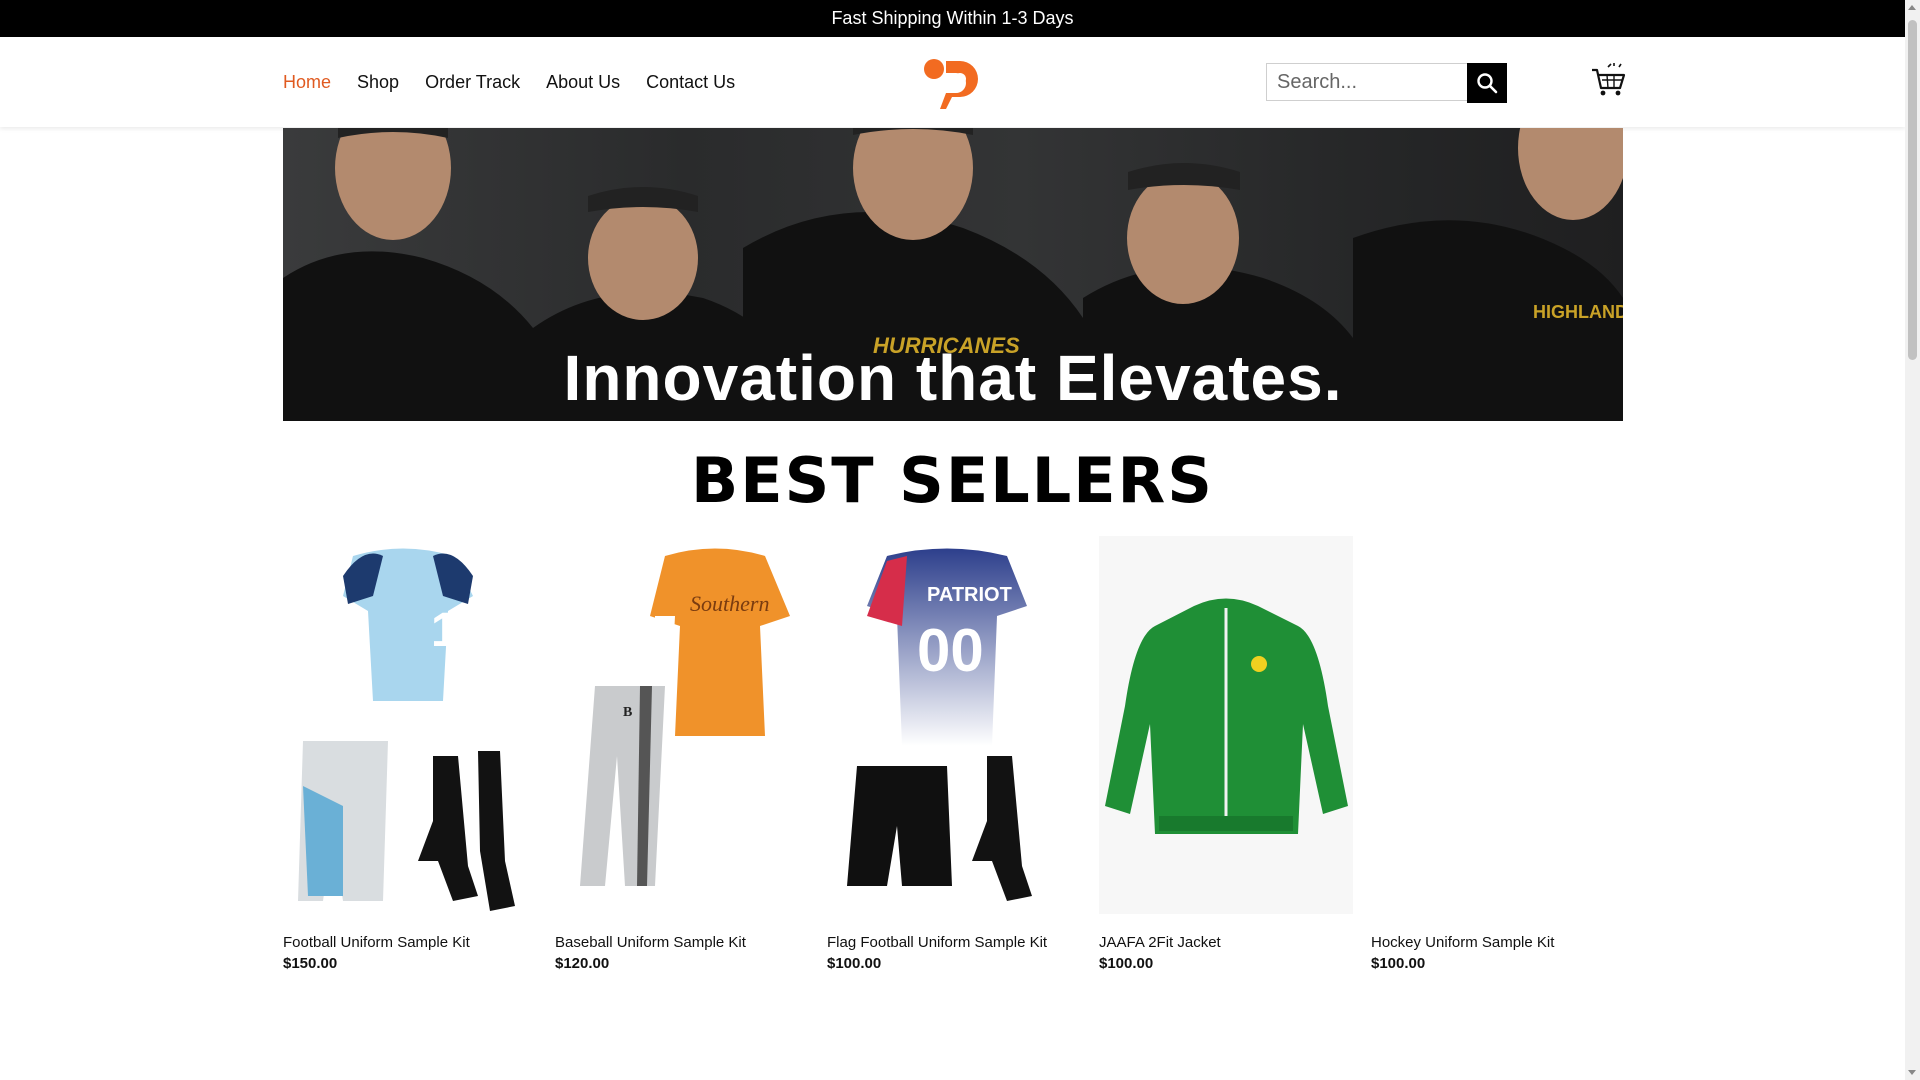 The image size is (1920, 1080). I want to click on announcement-bar: Fast Shipping Within 1-3 Days, so click(952, 18).